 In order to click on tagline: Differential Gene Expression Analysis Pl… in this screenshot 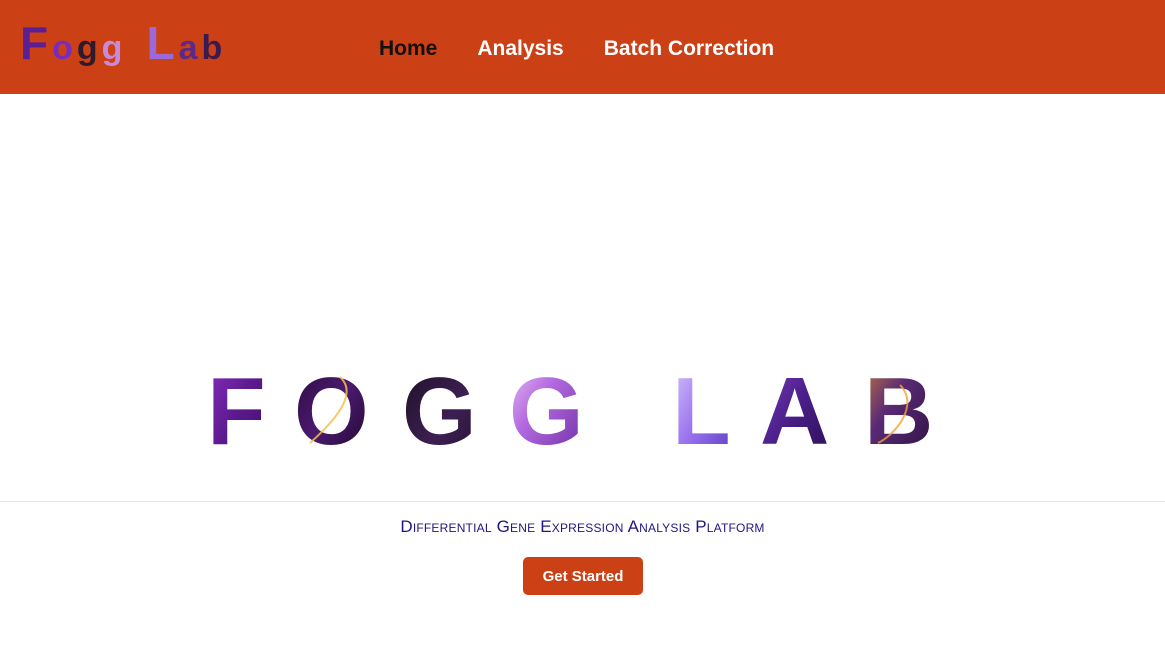, I will do `click(582, 526)`.